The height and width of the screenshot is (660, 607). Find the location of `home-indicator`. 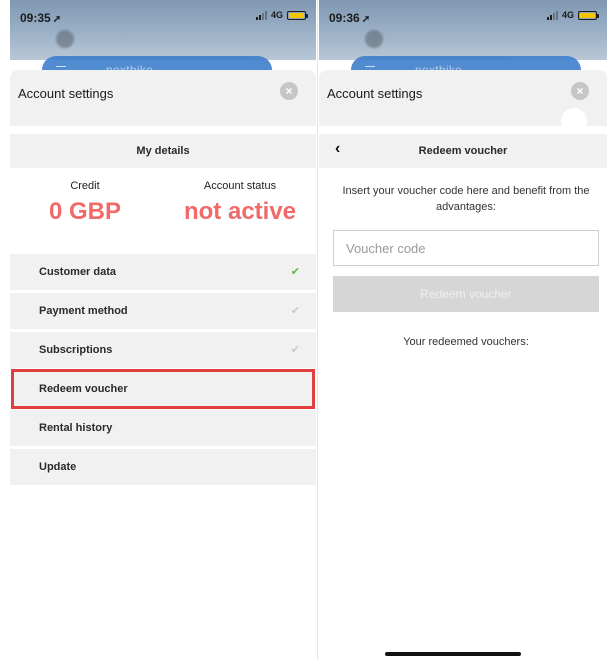

home-indicator is located at coordinates (453, 654).